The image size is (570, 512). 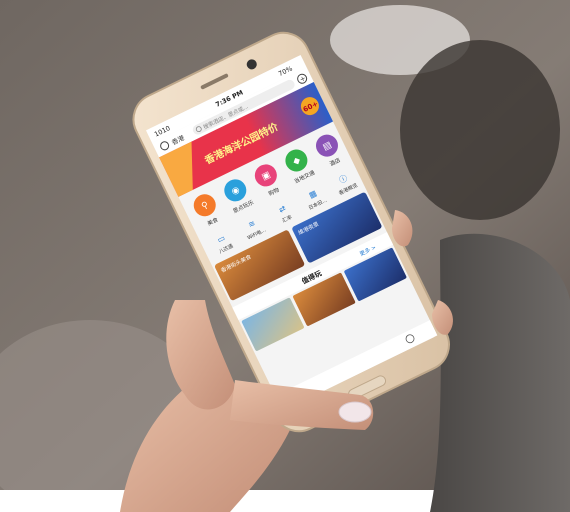 I want to click on sleeve, so click(x=500, y=372).